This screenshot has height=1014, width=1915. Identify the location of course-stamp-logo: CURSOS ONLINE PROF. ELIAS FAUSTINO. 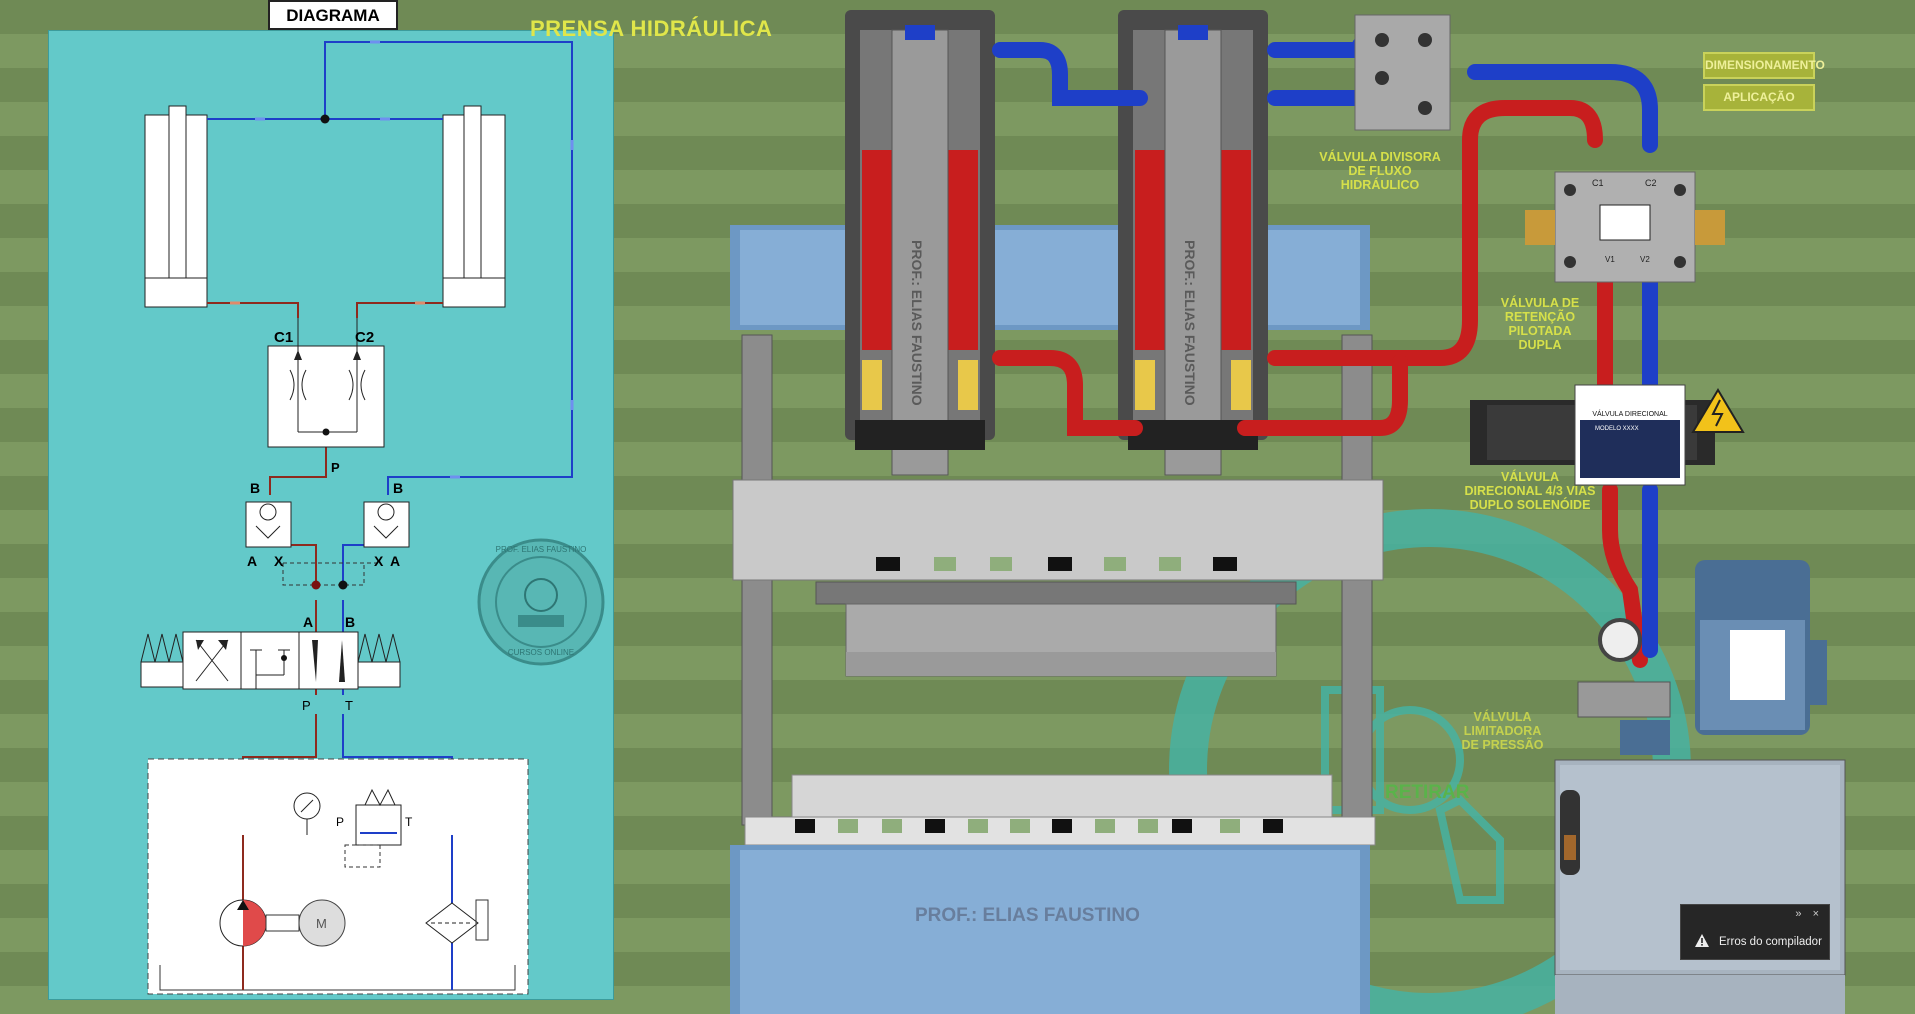
(541, 602).